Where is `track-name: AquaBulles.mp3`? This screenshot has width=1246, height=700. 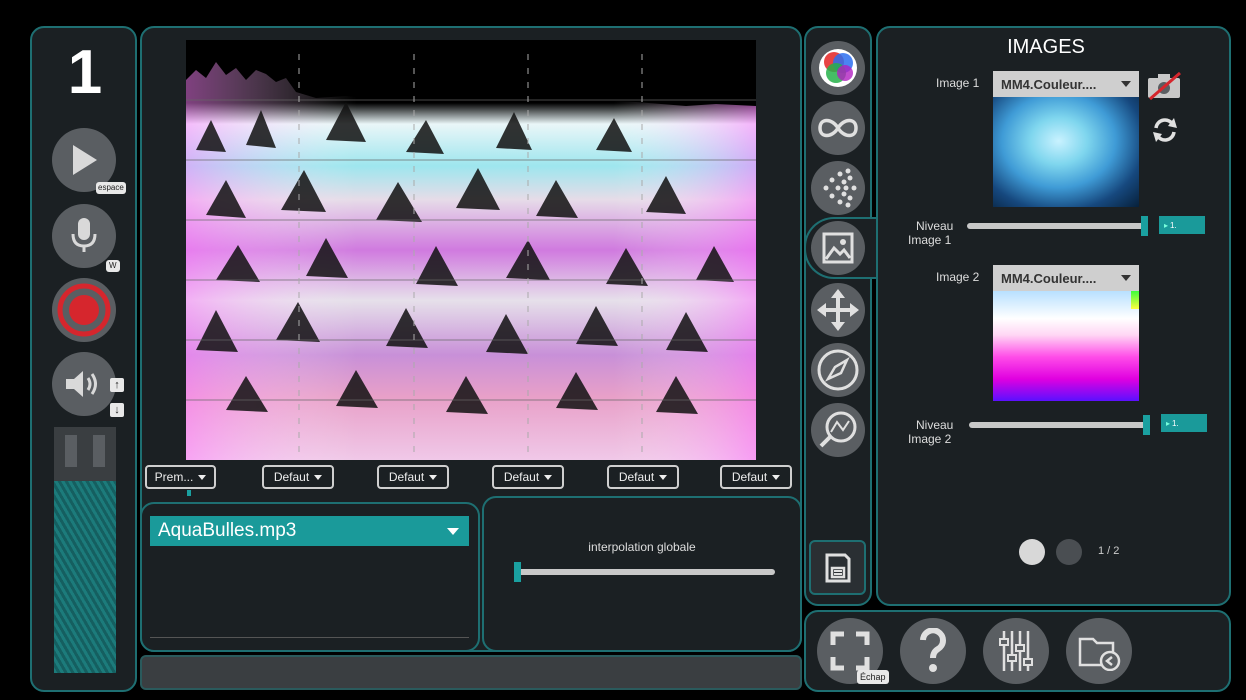 track-name: AquaBulles.mp3 is located at coordinates (227, 530).